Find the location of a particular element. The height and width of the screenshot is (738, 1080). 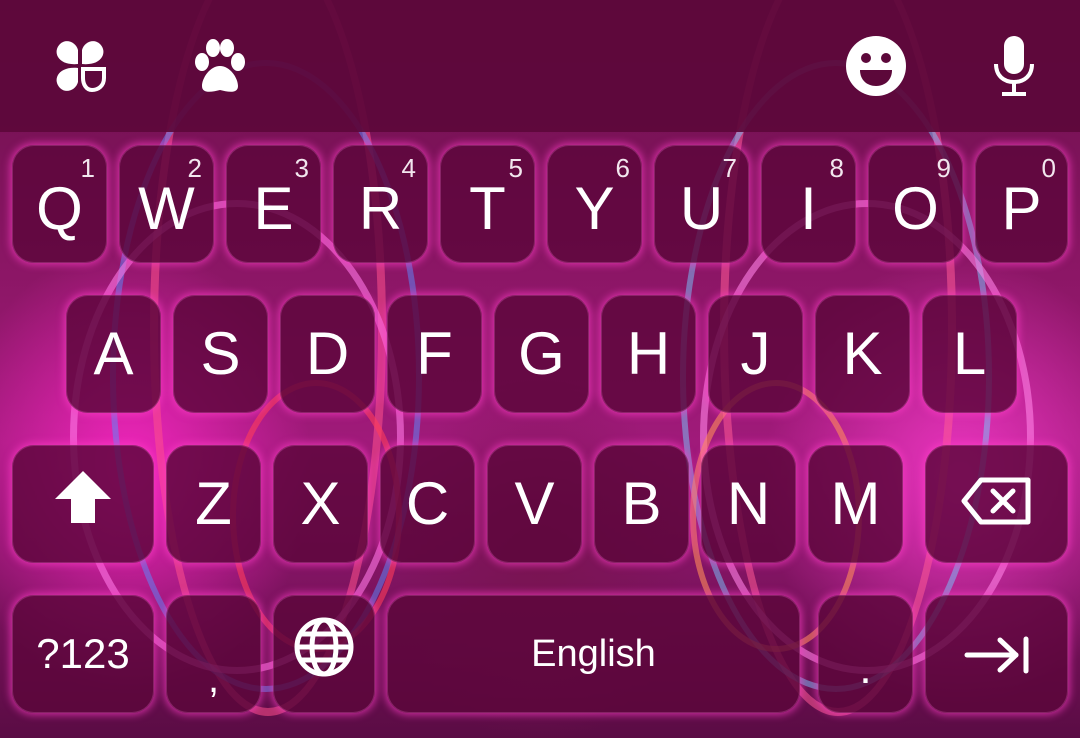

key-q: 1Q is located at coordinates (59, 204).